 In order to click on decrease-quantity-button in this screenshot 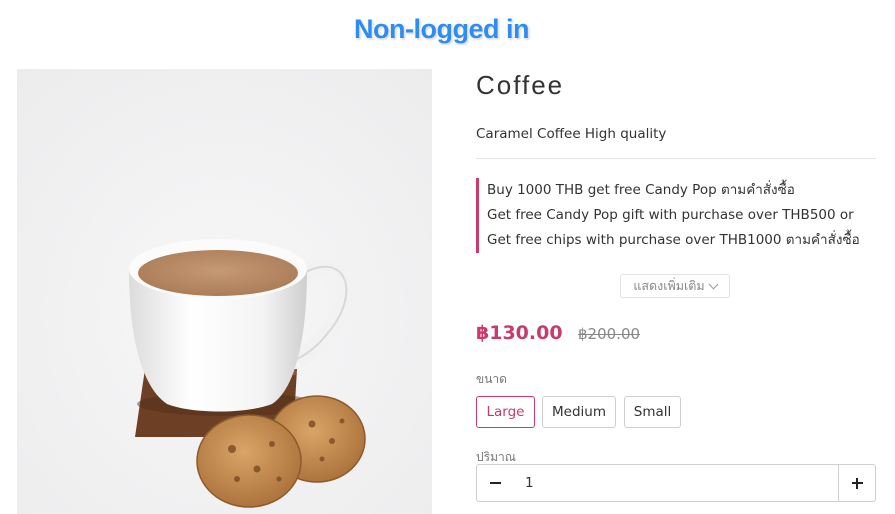, I will do `click(495, 483)`.